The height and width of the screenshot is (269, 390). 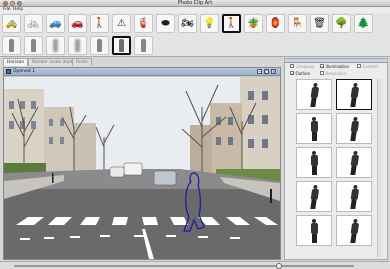 I want to click on variant-v7-button, so click(x=143, y=45).